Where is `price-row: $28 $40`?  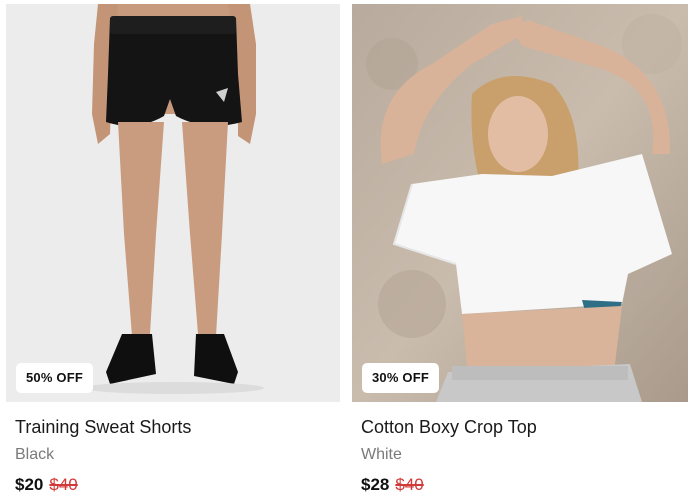 price-row: $28 $40 is located at coordinates (392, 485).